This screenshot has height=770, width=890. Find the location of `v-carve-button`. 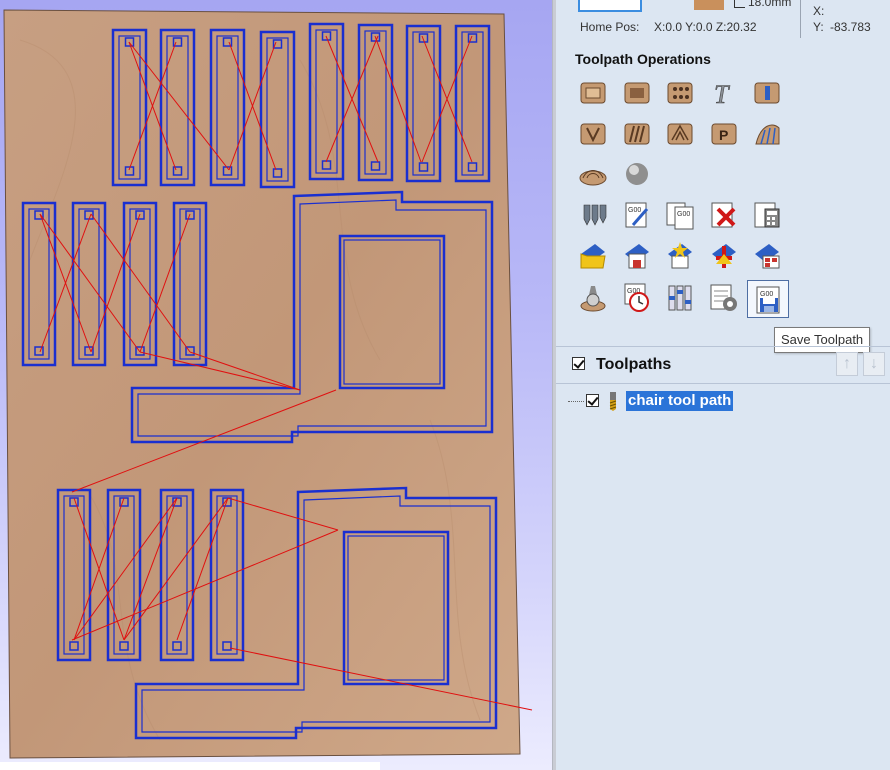

v-carve-button is located at coordinates (593, 134).